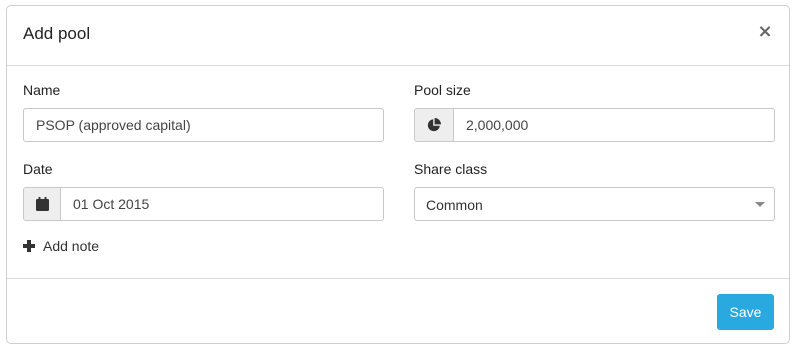 This screenshot has height=352, width=800. What do you see at coordinates (38, 169) in the screenshot?
I see `date-label: Date` at bounding box center [38, 169].